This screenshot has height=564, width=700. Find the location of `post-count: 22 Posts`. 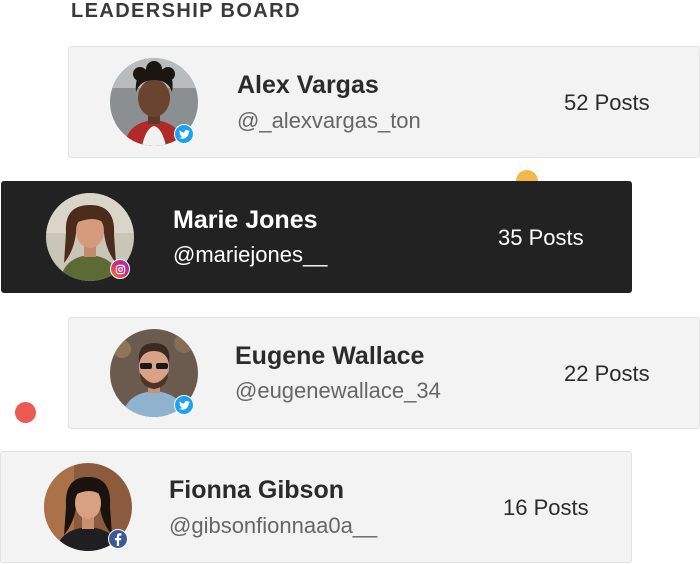

post-count: 22 Posts is located at coordinates (607, 373).